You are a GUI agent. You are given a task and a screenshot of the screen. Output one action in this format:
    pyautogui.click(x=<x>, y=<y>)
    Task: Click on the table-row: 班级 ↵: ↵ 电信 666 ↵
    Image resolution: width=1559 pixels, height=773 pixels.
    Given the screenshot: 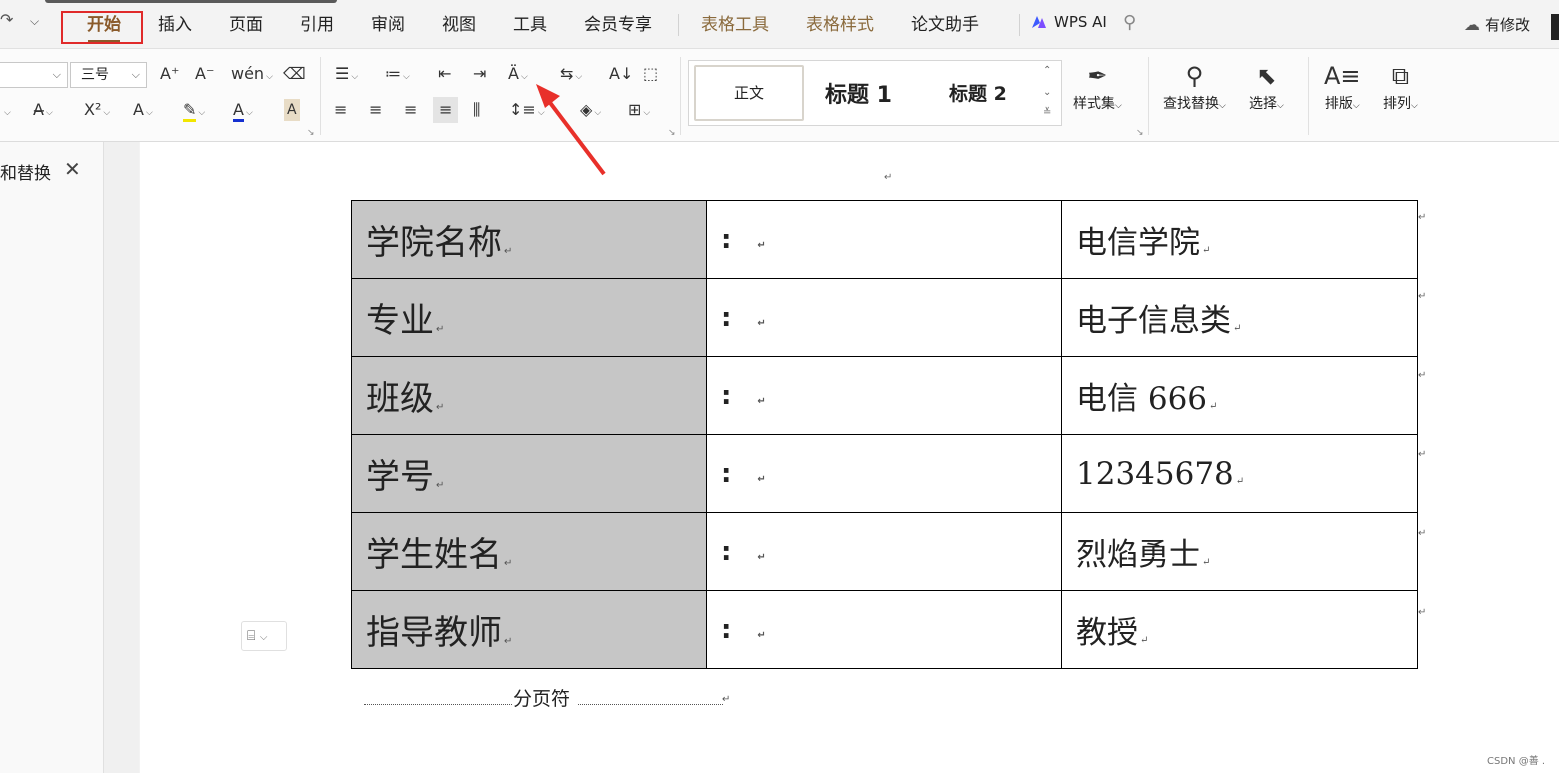 What is the action you would take?
    pyautogui.click(x=884, y=395)
    